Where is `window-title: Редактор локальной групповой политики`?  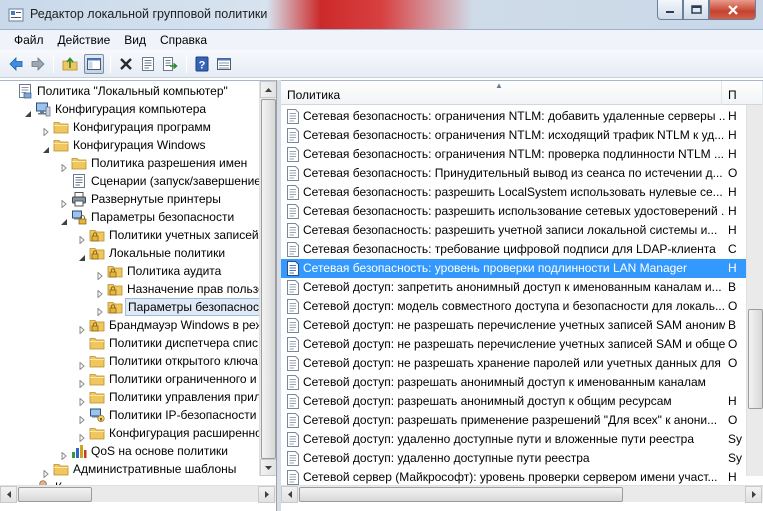
window-title: Редактор локальной групповой политики is located at coordinates (149, 14).